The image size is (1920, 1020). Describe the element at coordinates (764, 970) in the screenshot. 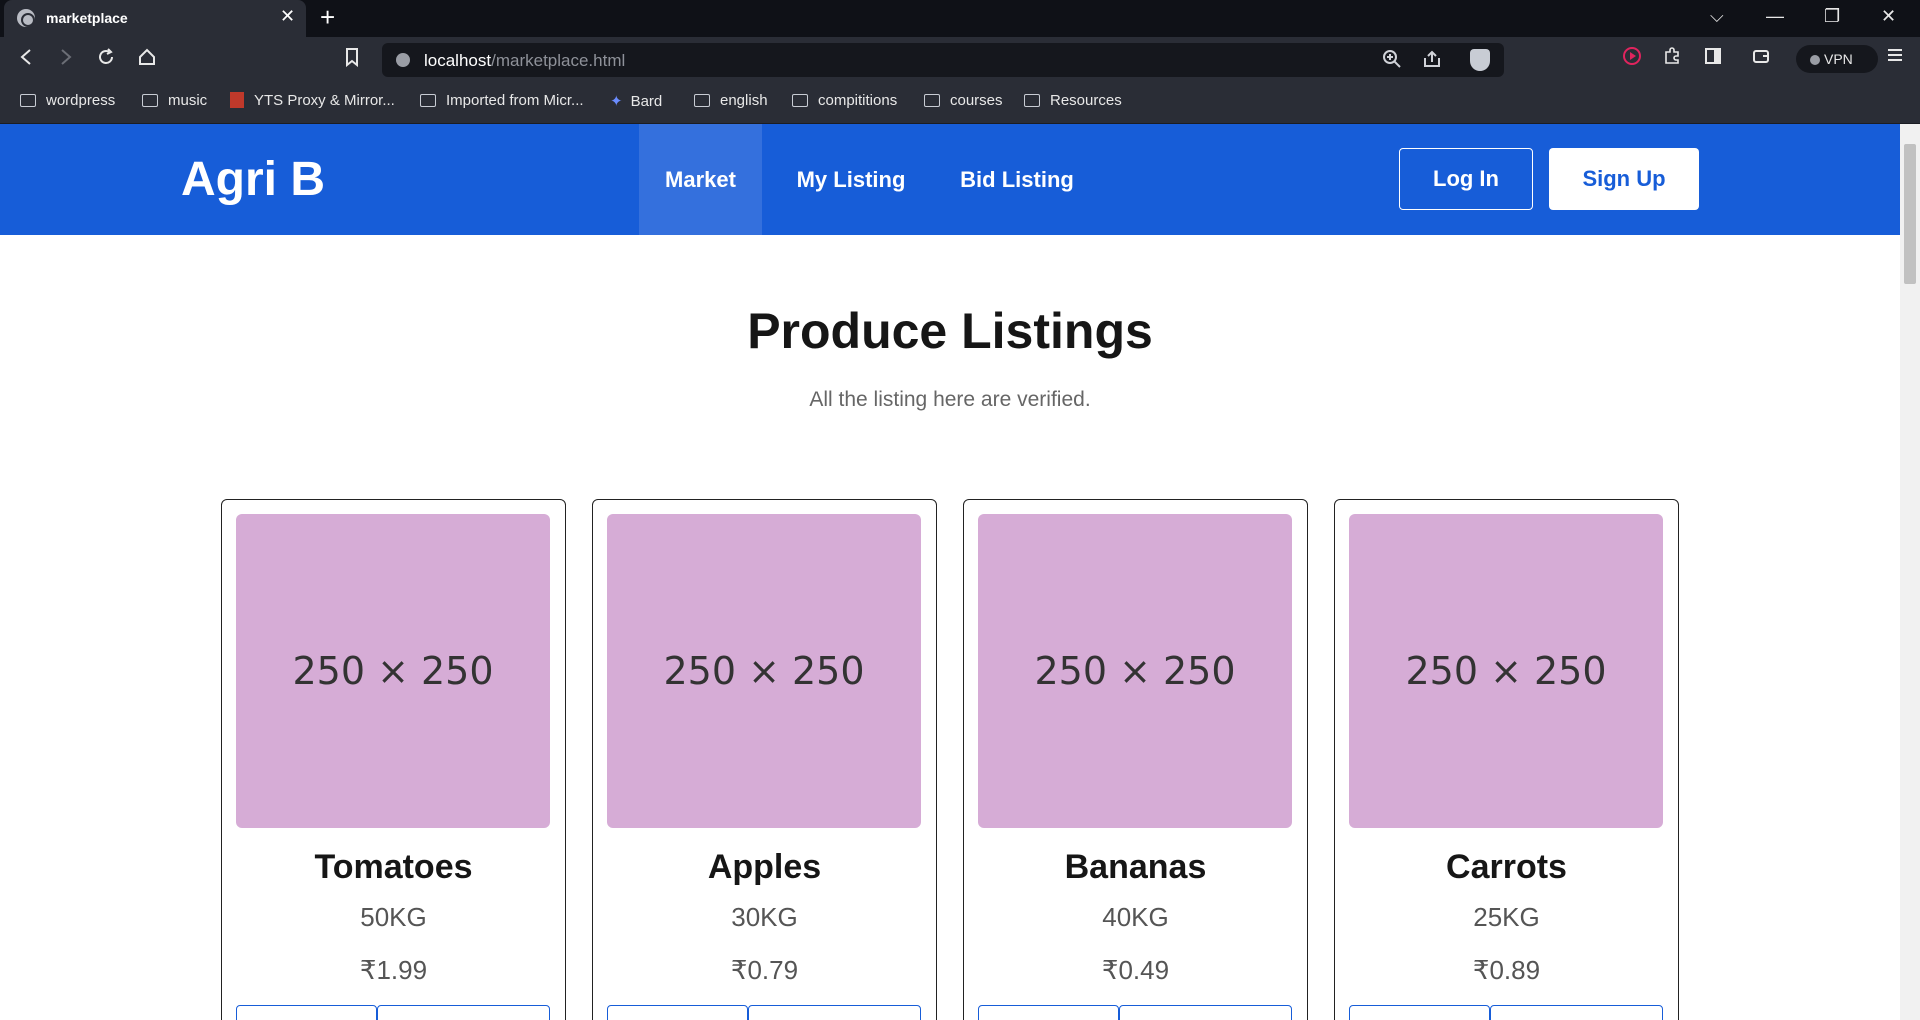

I see `product-price: ₹0.79` at that location.